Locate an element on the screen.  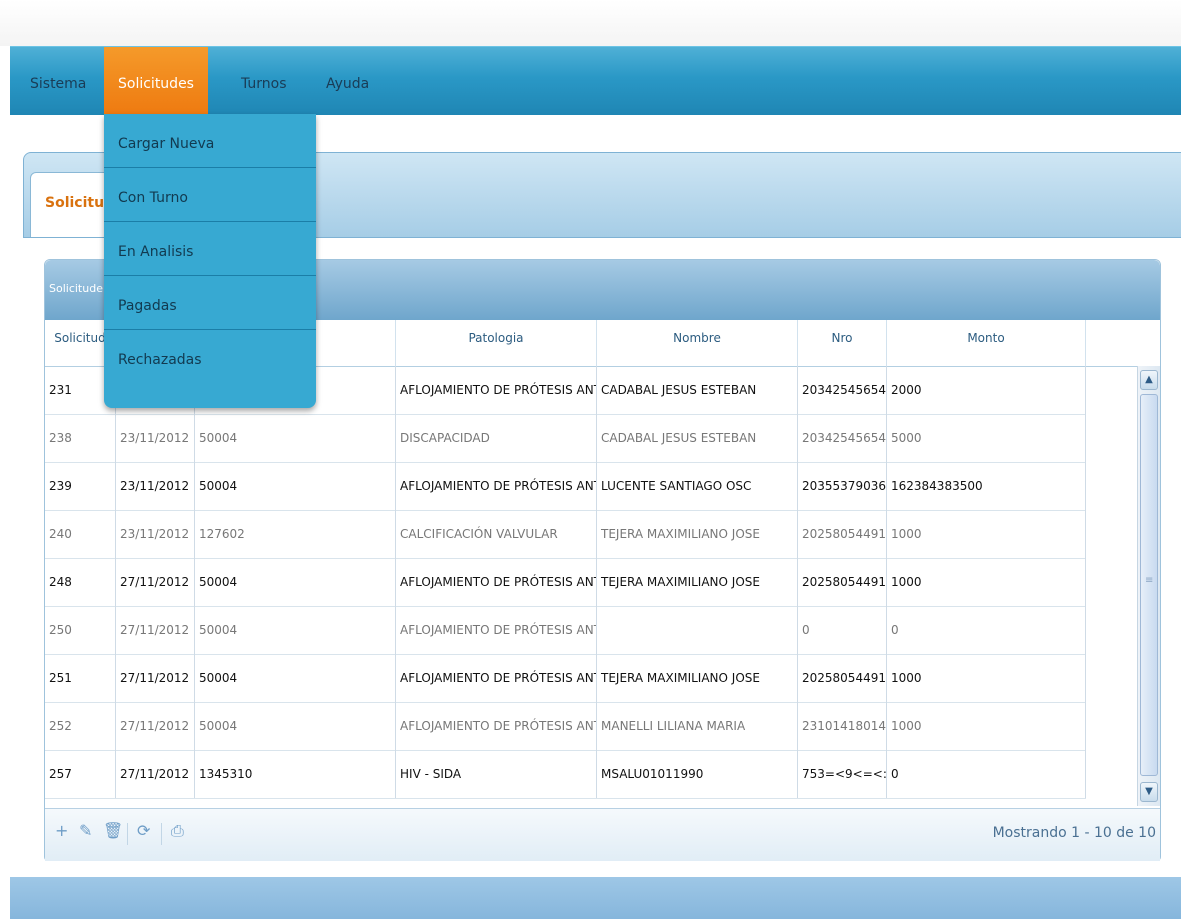
cell-solicitud: 248 is located at coordinates (80, 582).